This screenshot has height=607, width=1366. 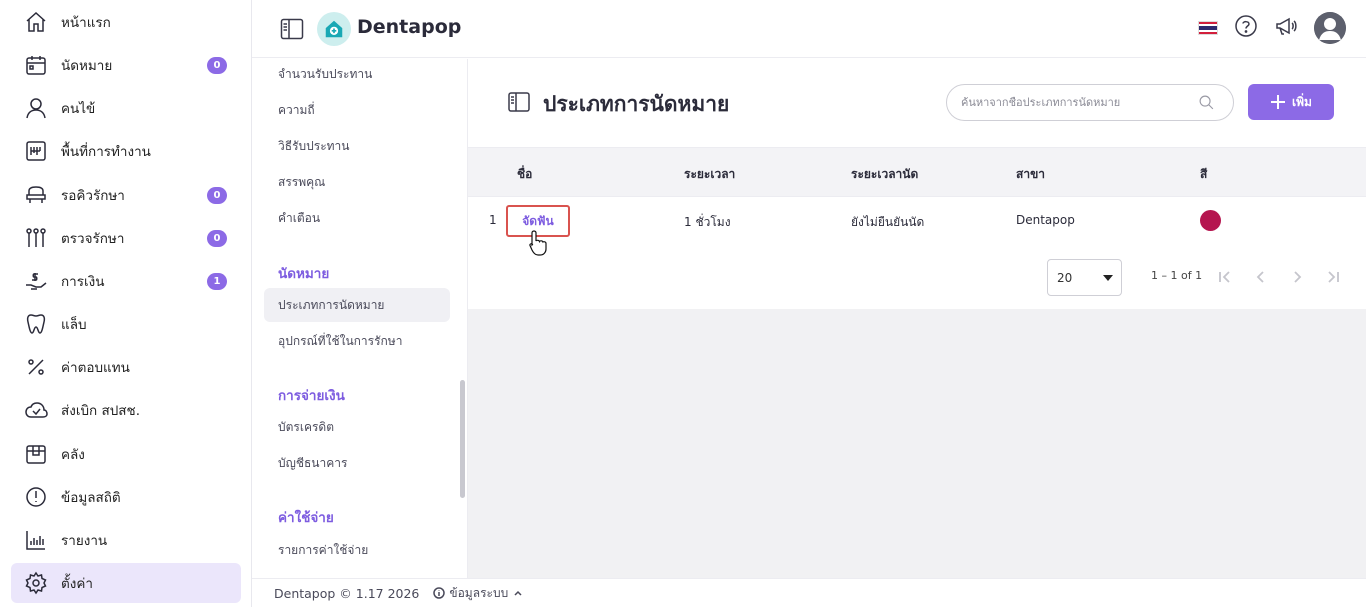 I want to click on sidebar-item-label: ค่าตอบแทน, so click(x=95, y=368).